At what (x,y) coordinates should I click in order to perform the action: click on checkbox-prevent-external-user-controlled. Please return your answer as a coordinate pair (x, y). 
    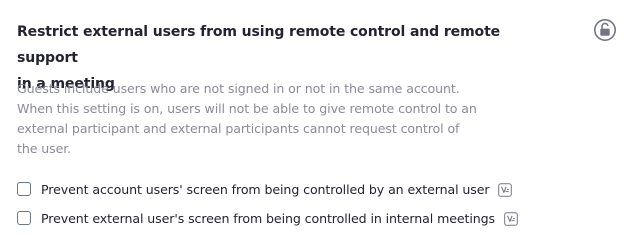
    Looking at the image, I should click on (24, 218).